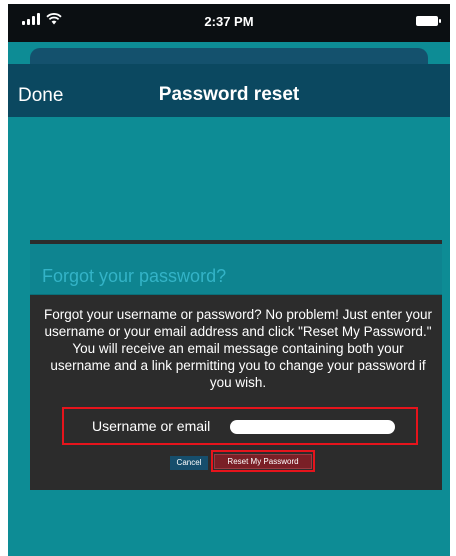 The height and width of the screenshot is (556, 456). I want to click on page-title: Password reset, so click(229, 94).